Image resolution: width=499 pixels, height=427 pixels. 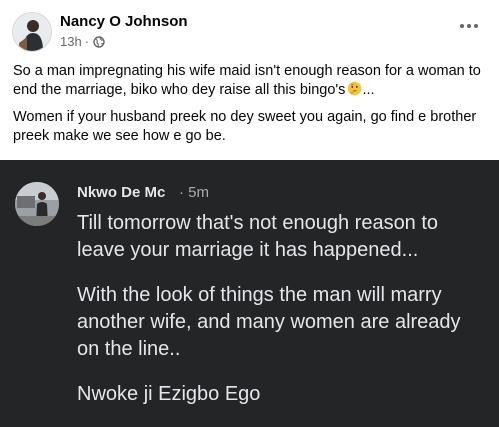 What do you see at coordinates (124, 21) in the screenshot?
I see `author-name: Nancy O Johnson` at bounding box center [124, 21].